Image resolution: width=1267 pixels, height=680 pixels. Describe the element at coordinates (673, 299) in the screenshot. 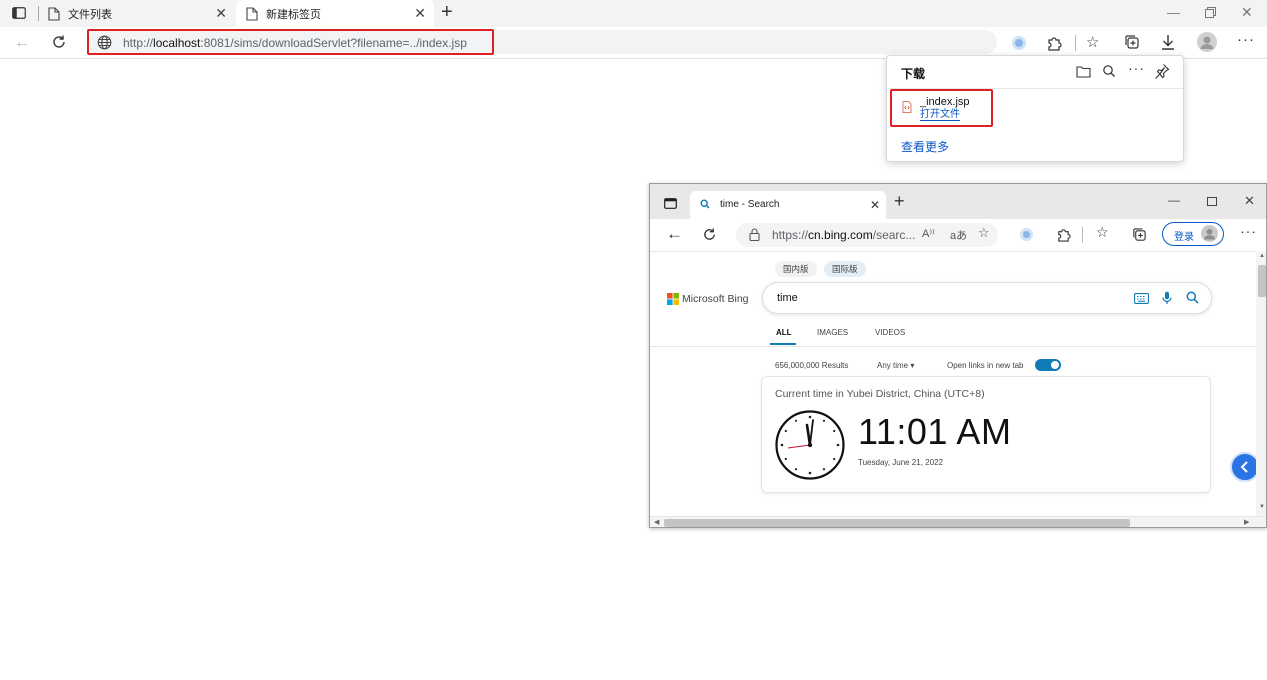

I see `microsoft-logo-icon` at that location.